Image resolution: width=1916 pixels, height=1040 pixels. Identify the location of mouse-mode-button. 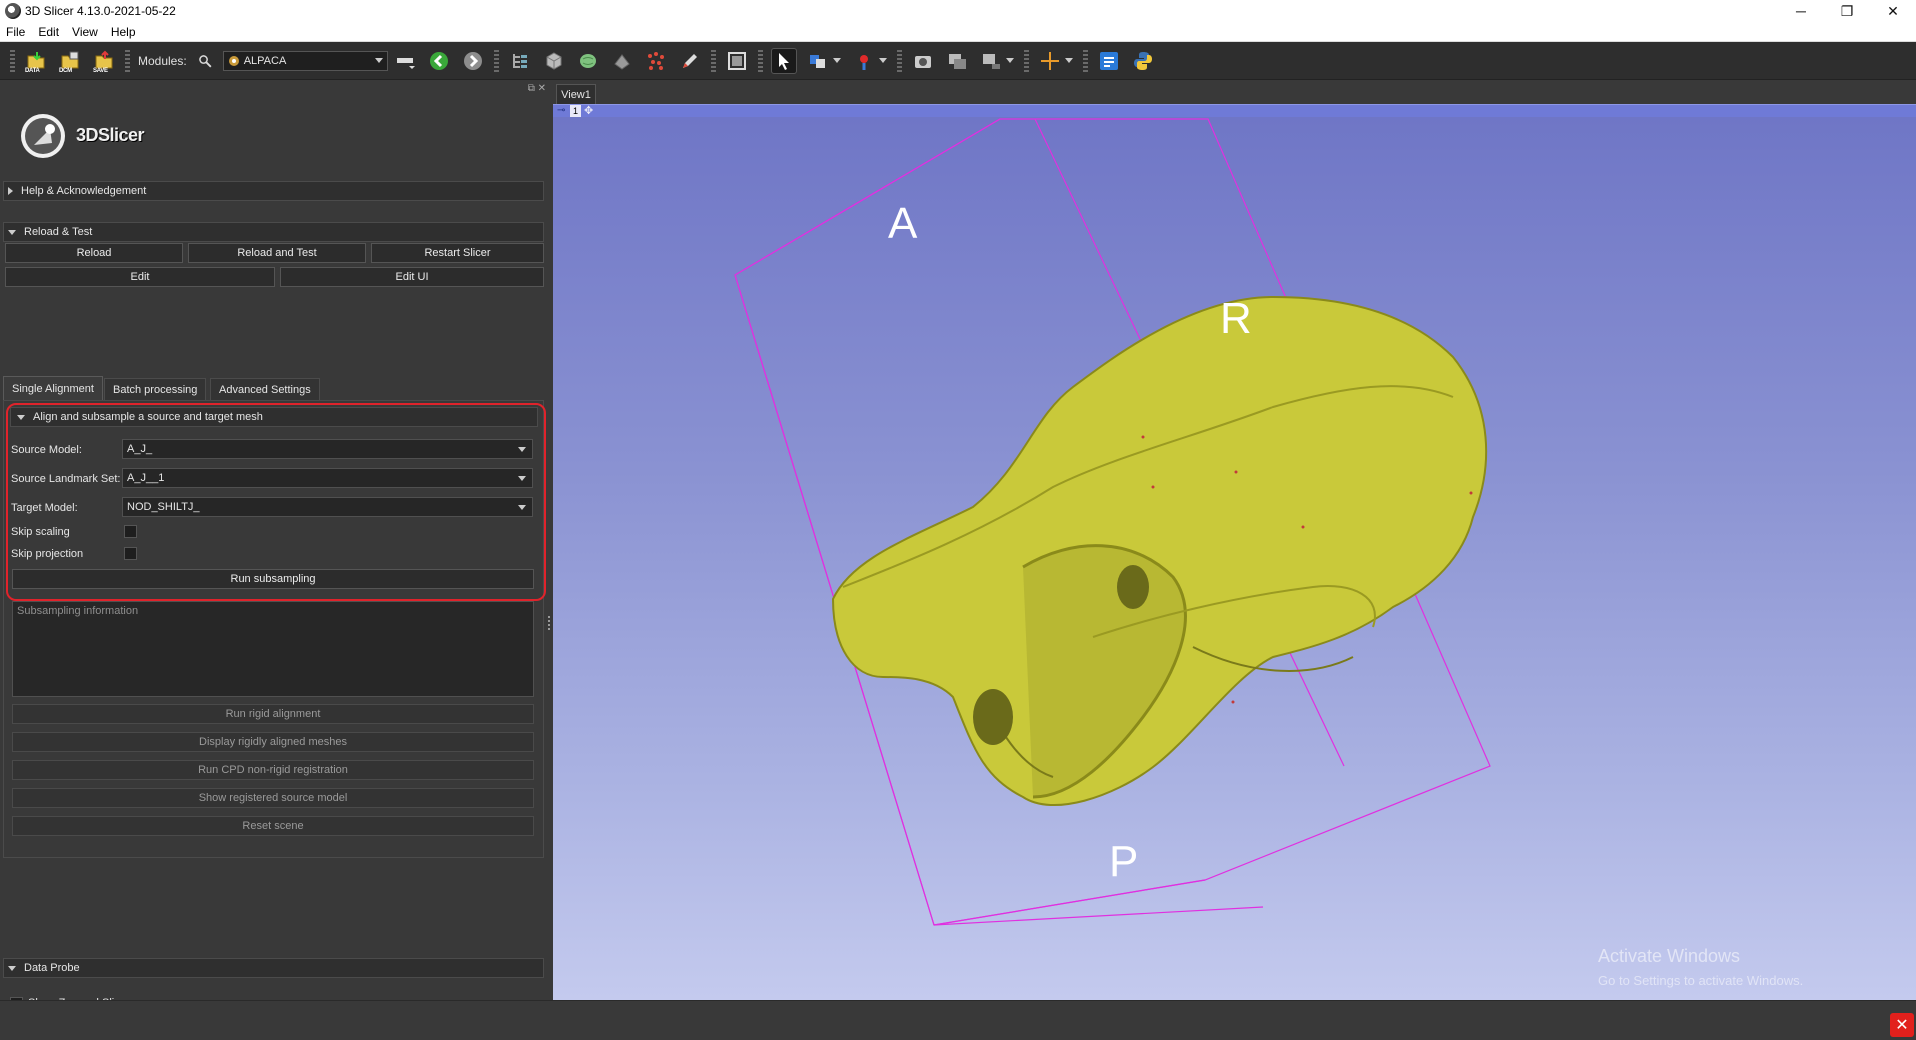
(818, 61).